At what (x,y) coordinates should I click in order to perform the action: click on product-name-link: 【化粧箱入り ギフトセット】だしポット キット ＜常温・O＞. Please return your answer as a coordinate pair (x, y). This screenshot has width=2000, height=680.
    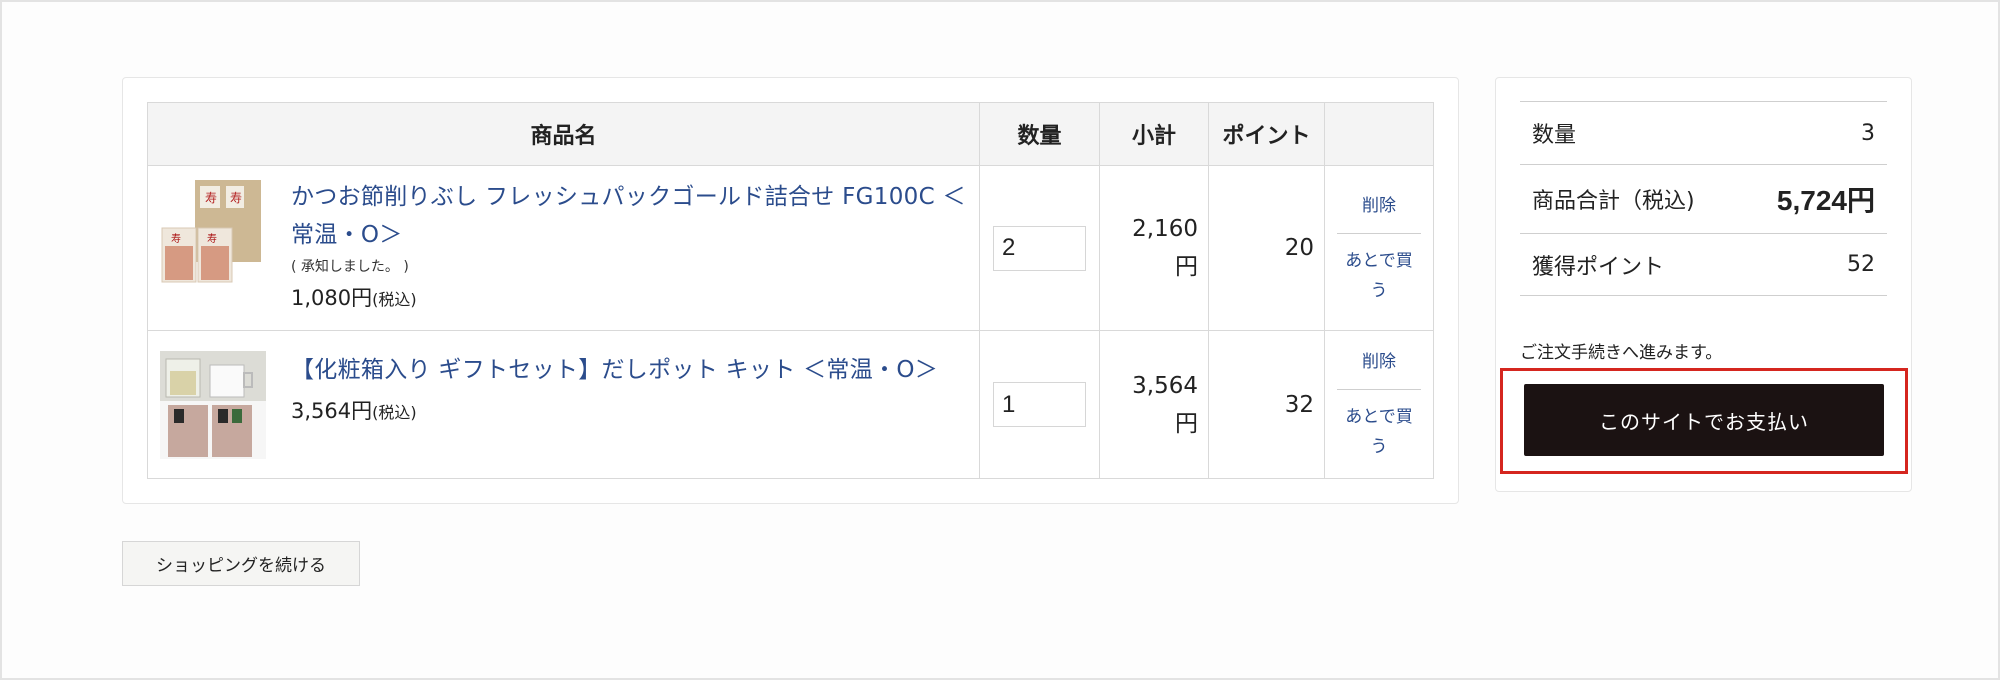
    Looking at the image, I should click on (629, 370).